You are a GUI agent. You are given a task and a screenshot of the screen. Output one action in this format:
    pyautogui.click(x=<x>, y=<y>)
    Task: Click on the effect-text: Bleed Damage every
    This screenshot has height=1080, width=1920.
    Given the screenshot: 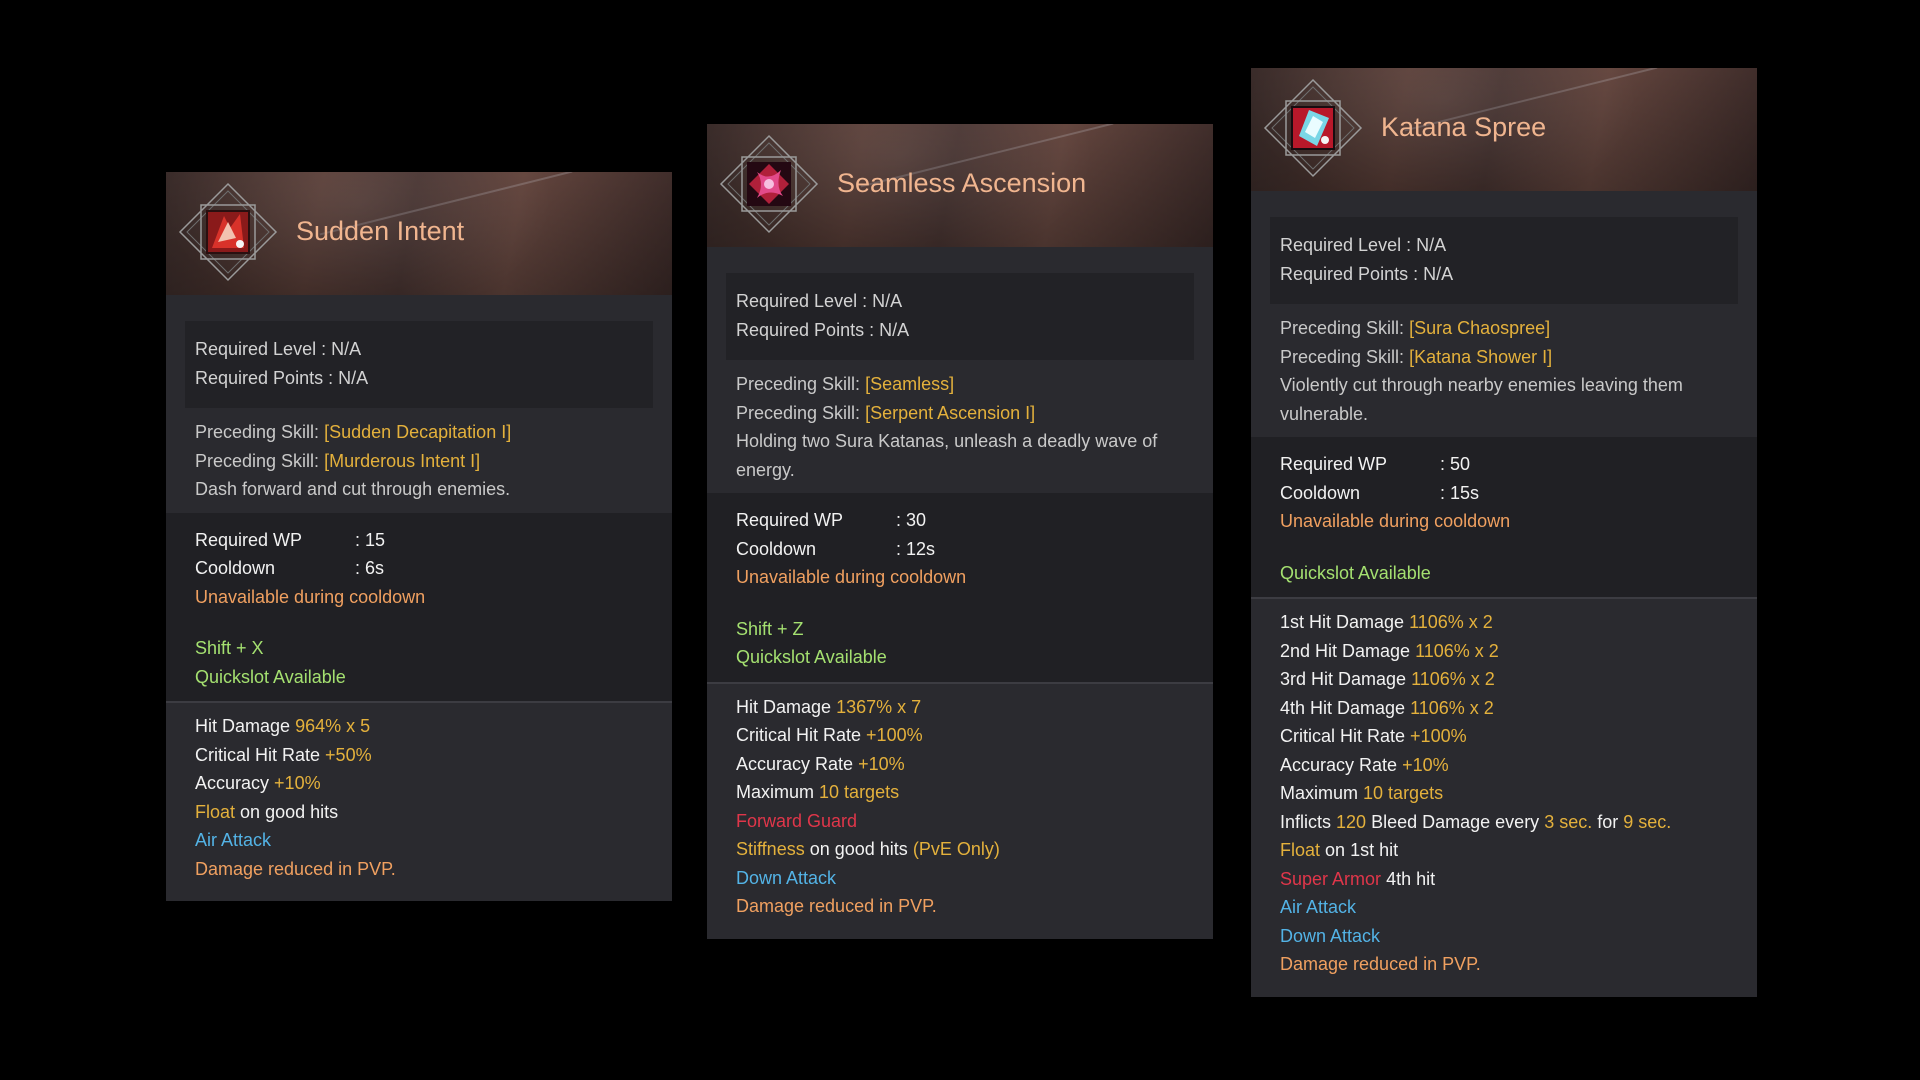 What is the action you would take?
    pyautogui.click(x=1455, y=821)
    